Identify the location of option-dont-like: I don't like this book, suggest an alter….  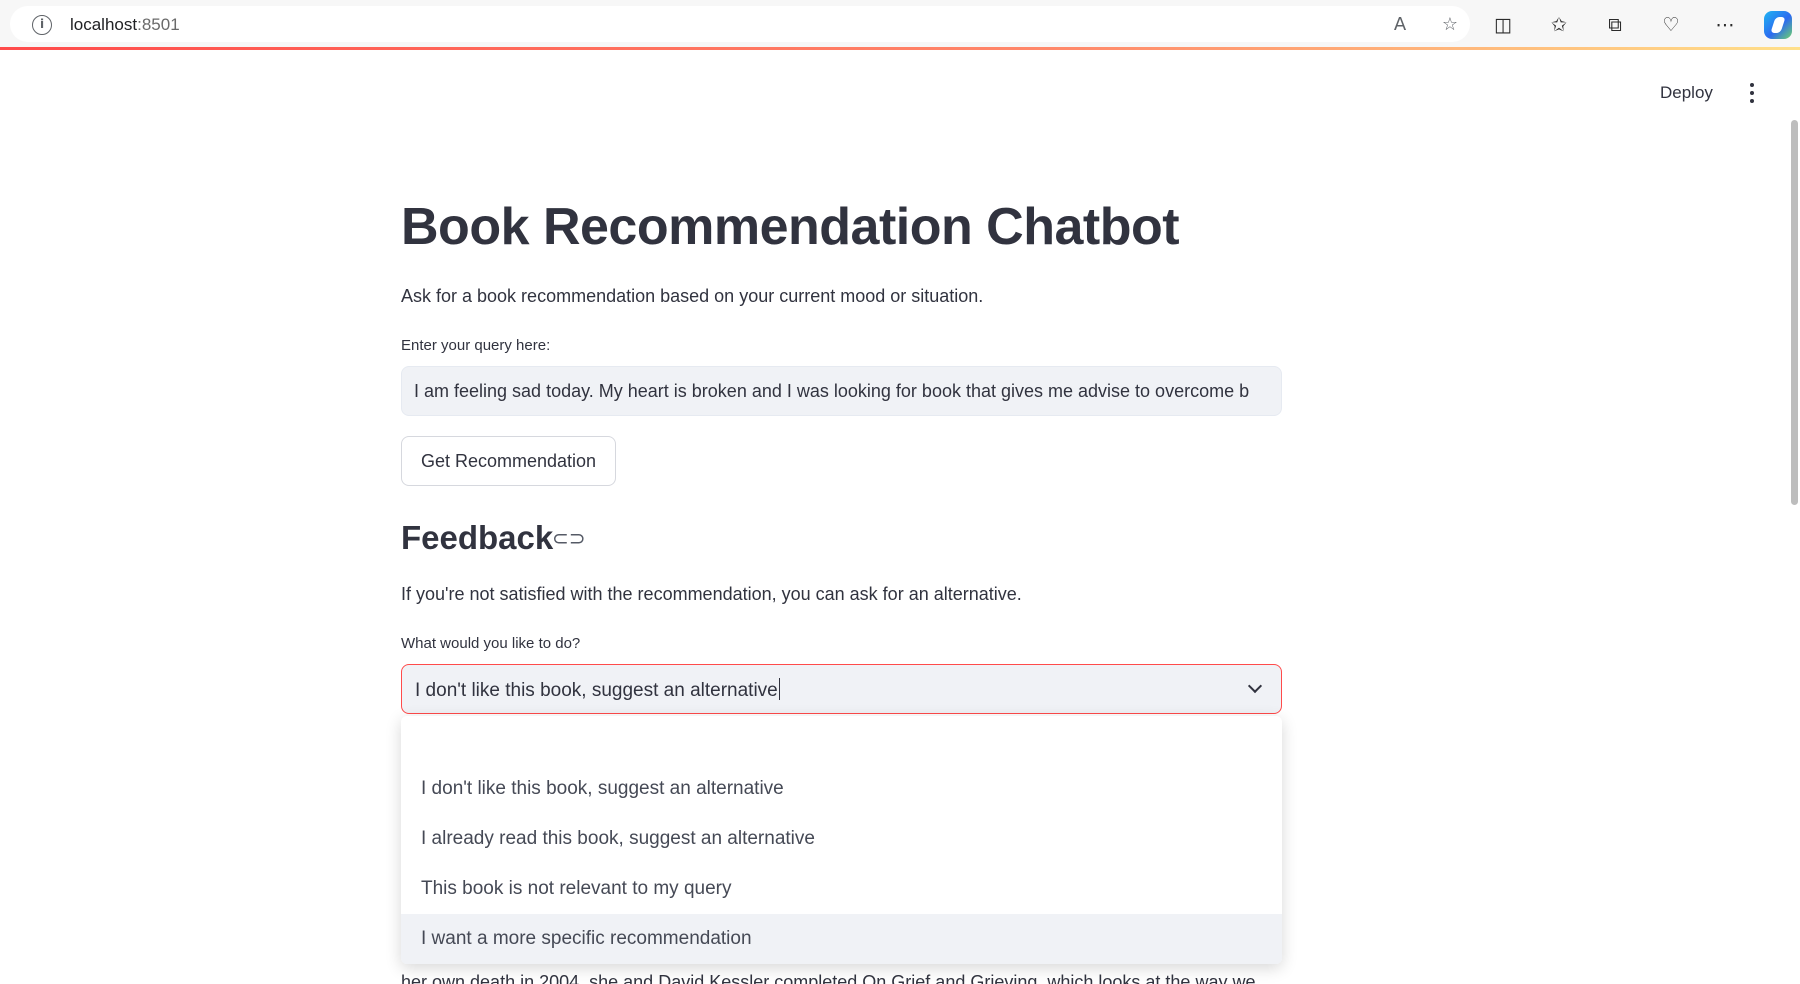
(841, 789).